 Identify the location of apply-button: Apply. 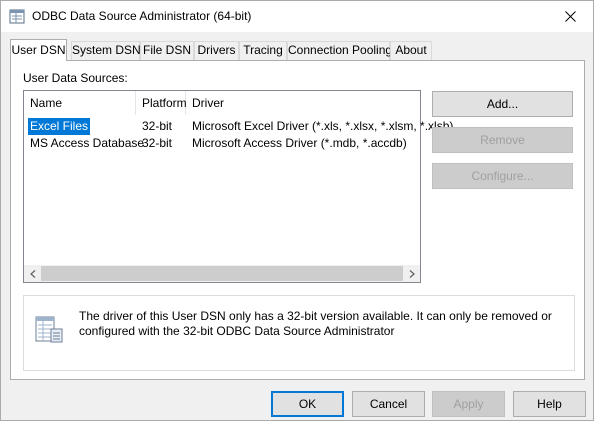
(468, 404).